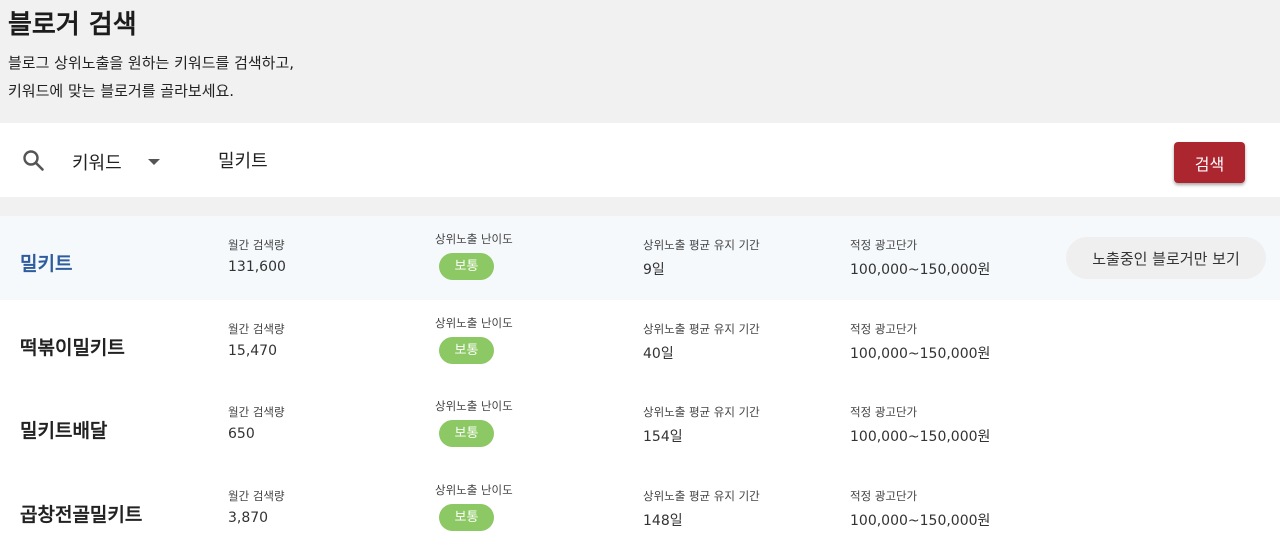  Describe the element at coordinates (701, 425) in the screenshot. I see `duration-stat: 상위노출 평균 유지 기간 154일` at that location.